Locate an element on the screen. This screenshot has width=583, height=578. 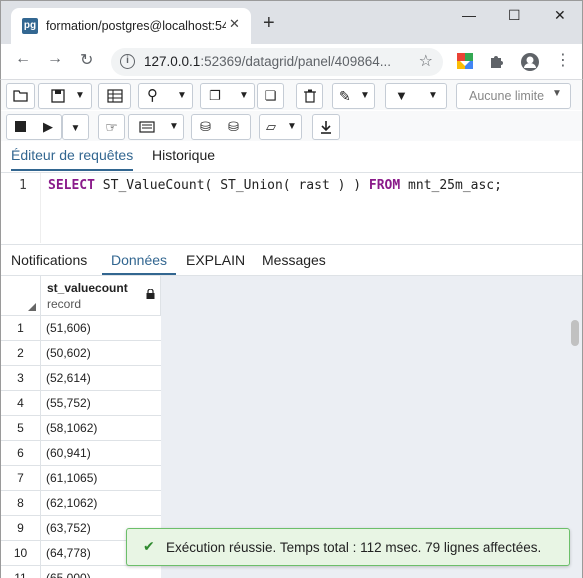
cell-value: (60,941) is located at coordinates (68, 453).